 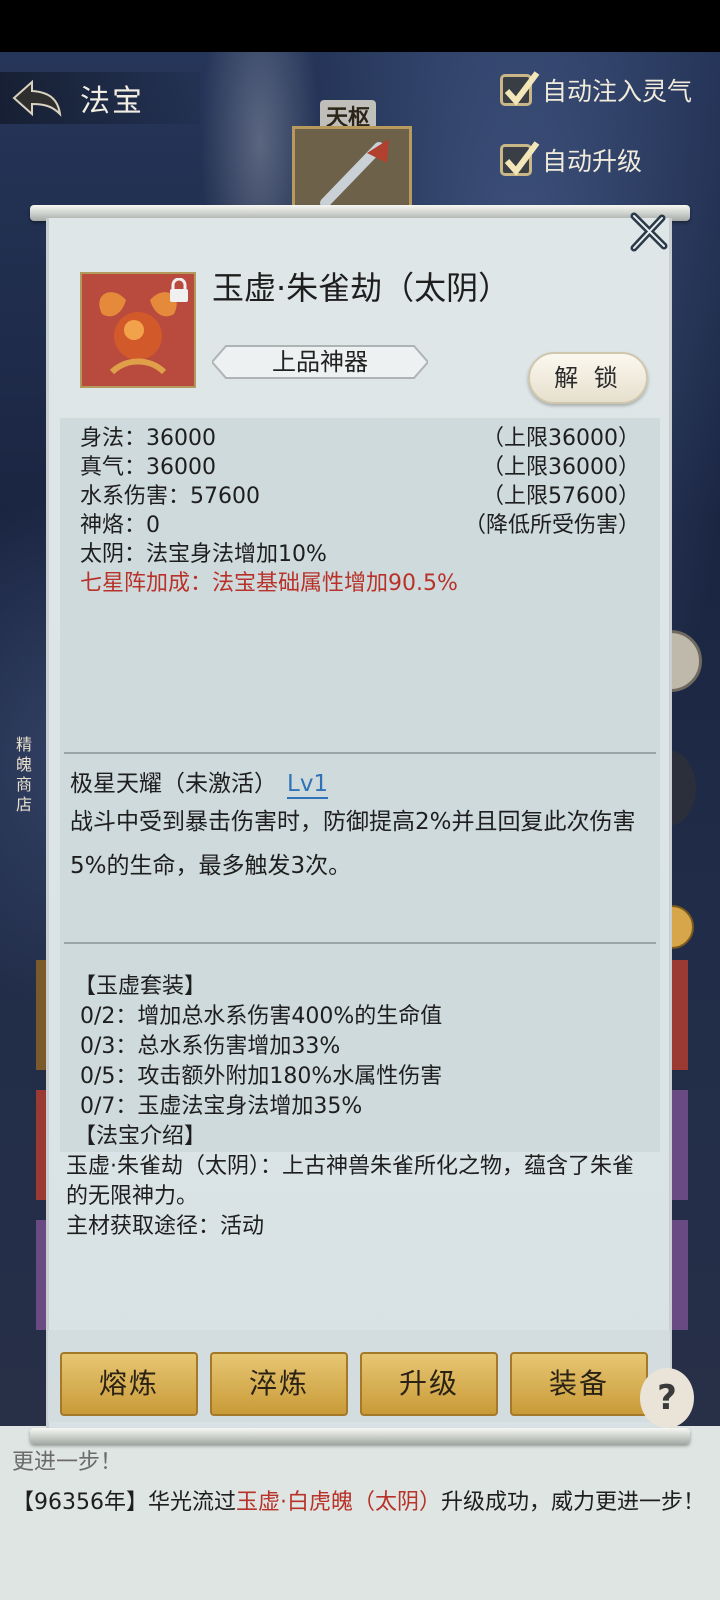 What do you see at coordinates (140, 986) in the screenshot?
I see `set-title: 【玉虚套装】` at bounding box center [140, 986].